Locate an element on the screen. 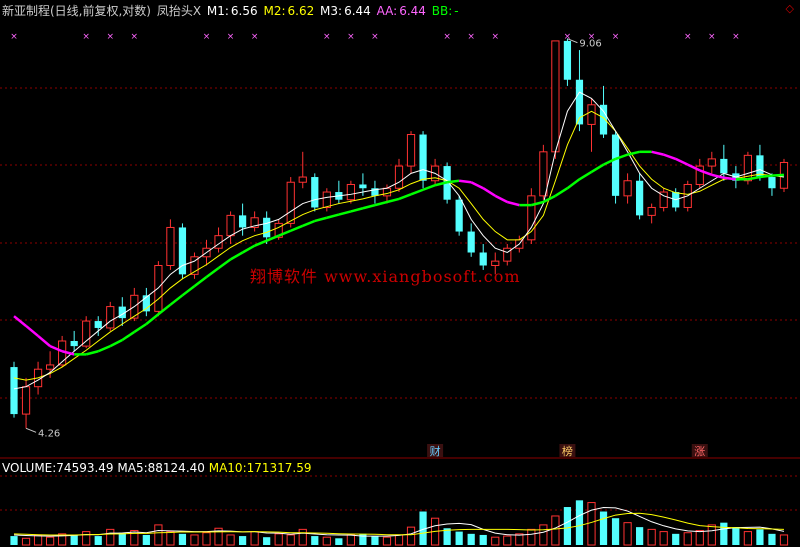  event-marker: 涨 is located at coordinates (699, 451).